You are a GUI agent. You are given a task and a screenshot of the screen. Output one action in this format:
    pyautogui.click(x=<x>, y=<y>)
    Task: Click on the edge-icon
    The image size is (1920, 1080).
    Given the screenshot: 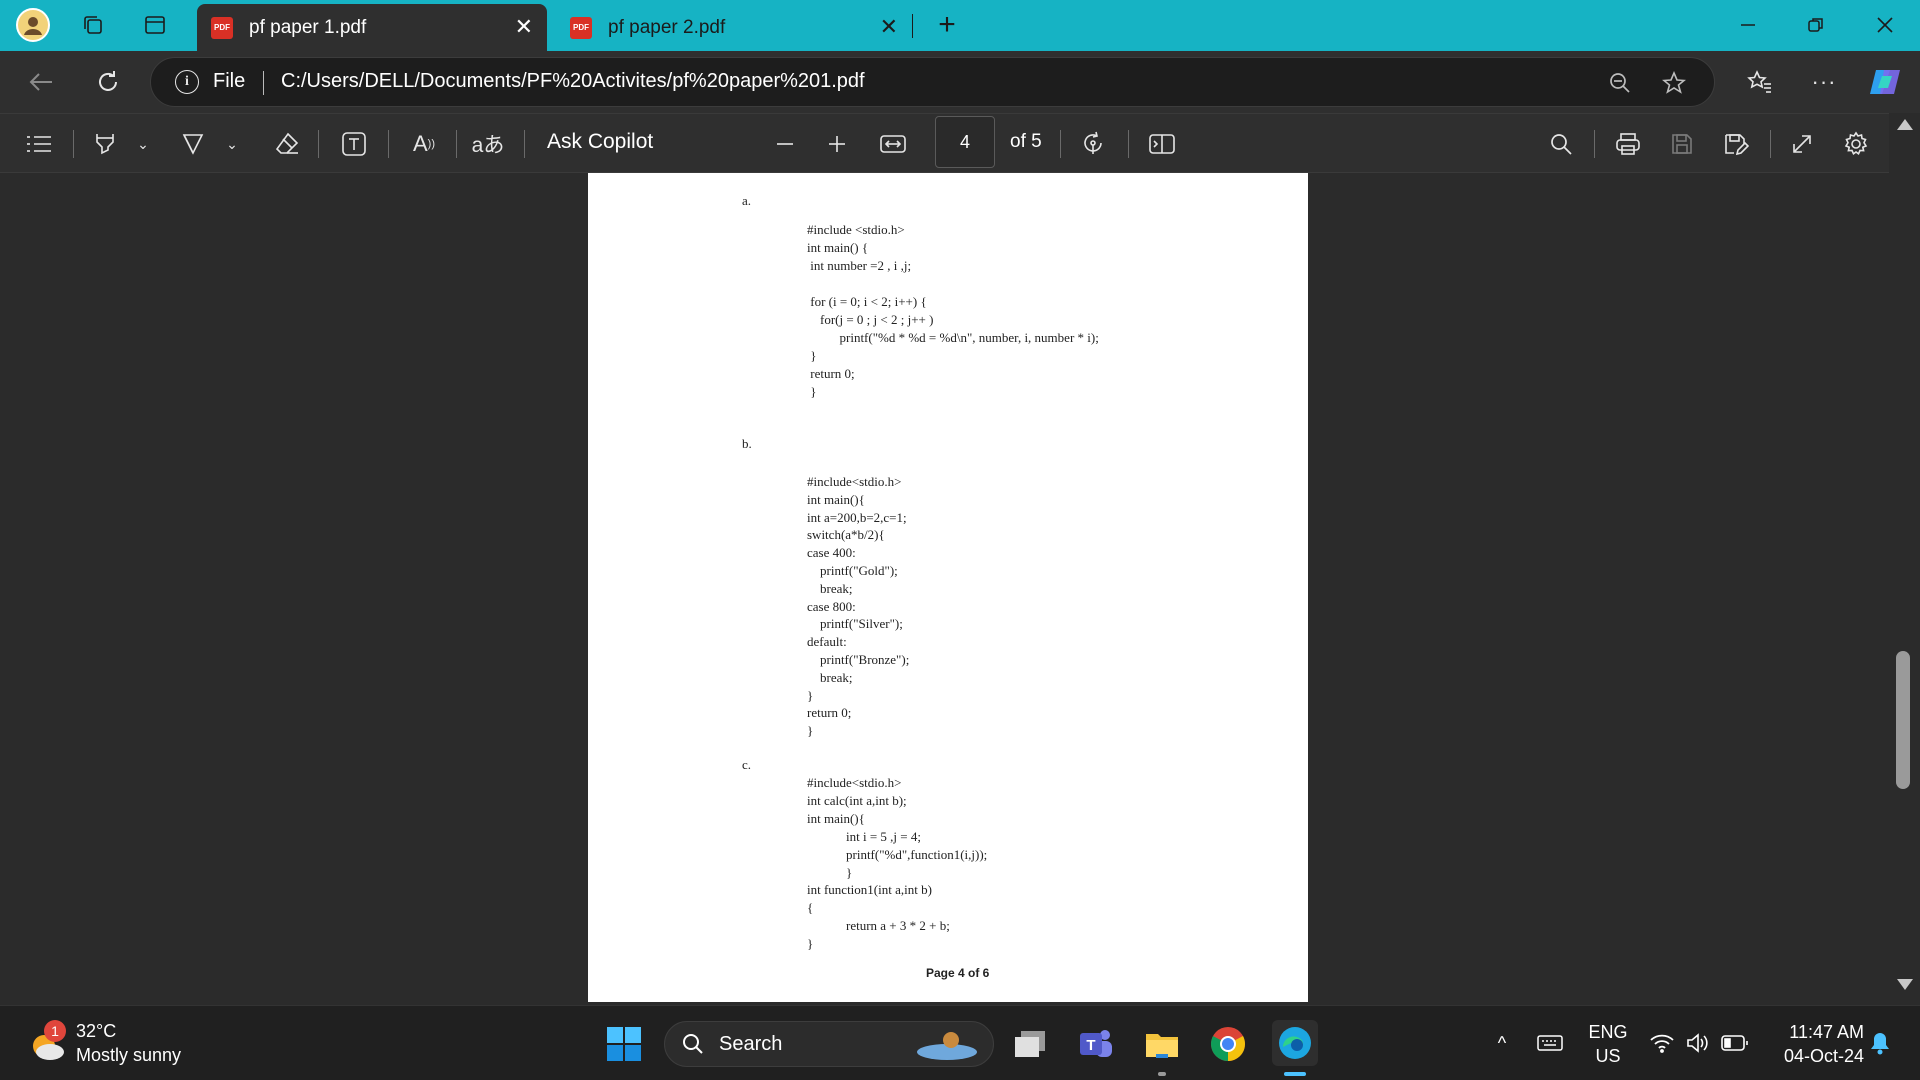 What is the action you would take?
    pyautogui.click(x=1295, y=1043)
    